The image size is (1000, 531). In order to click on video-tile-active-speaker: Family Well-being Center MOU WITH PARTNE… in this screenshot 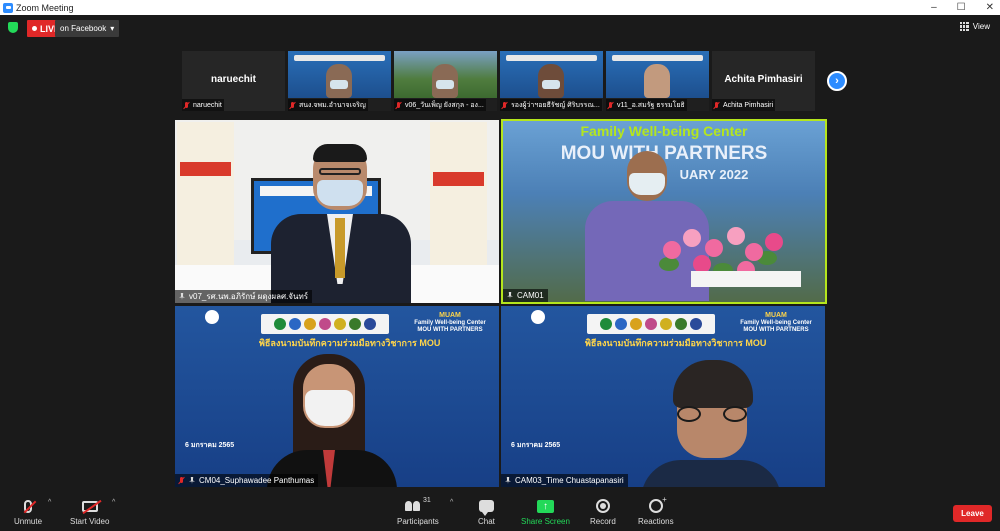, I will do `click(664, 211)`.